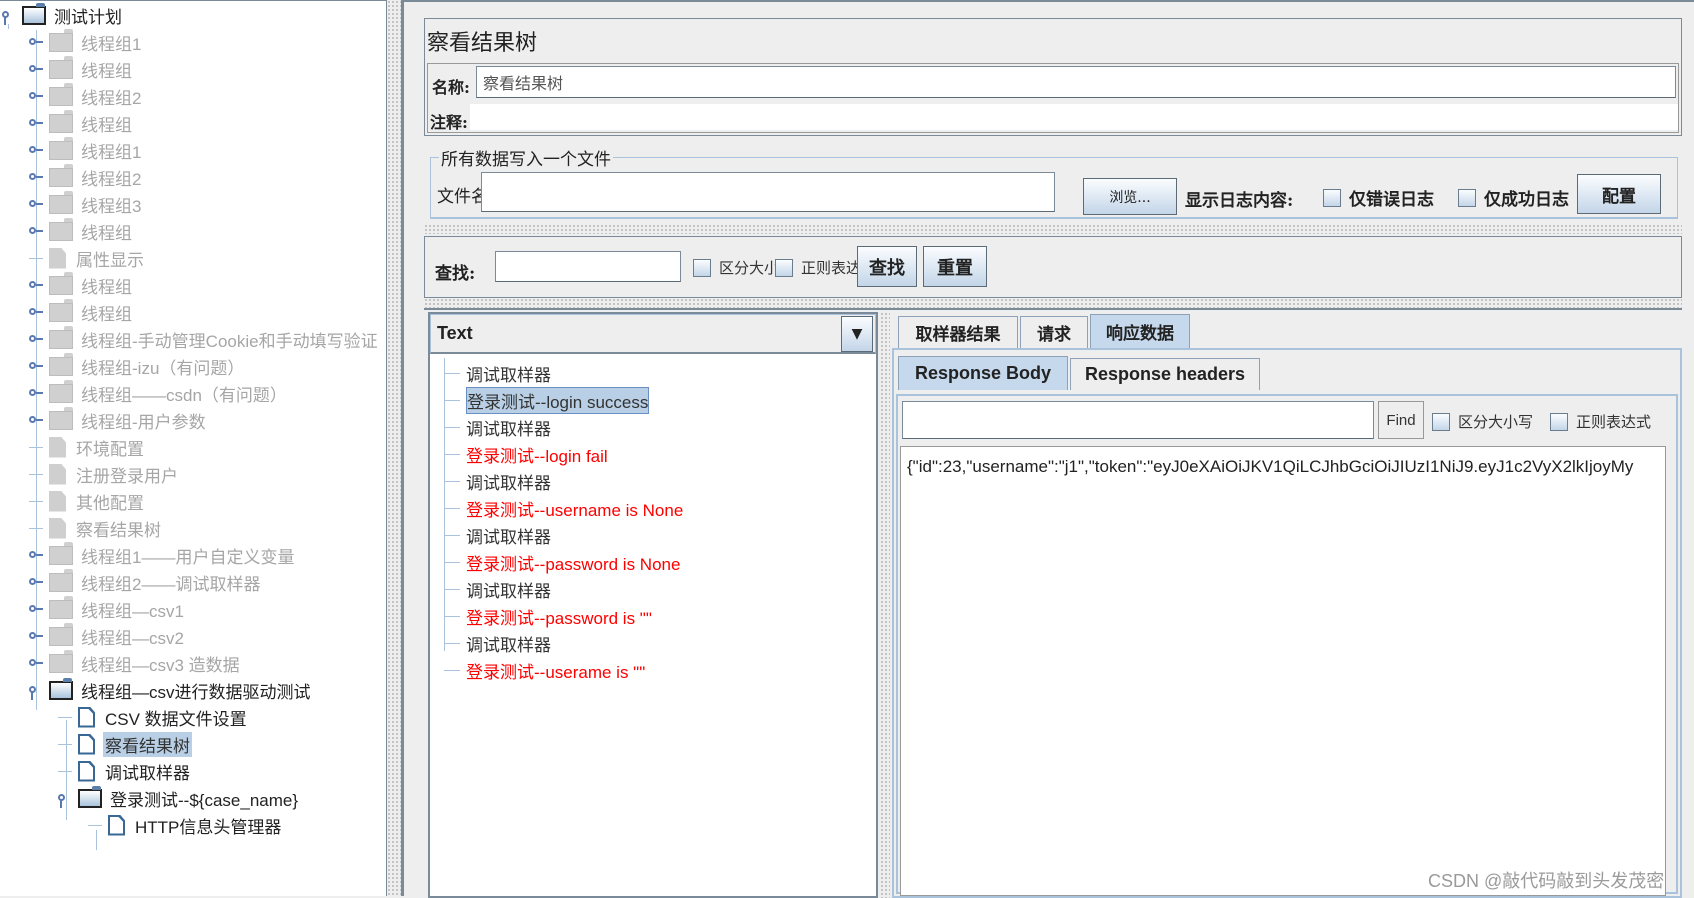 This screenshot has width=1694, height=898. I want to click on tree-node: 其他配置, so click(87, 501).